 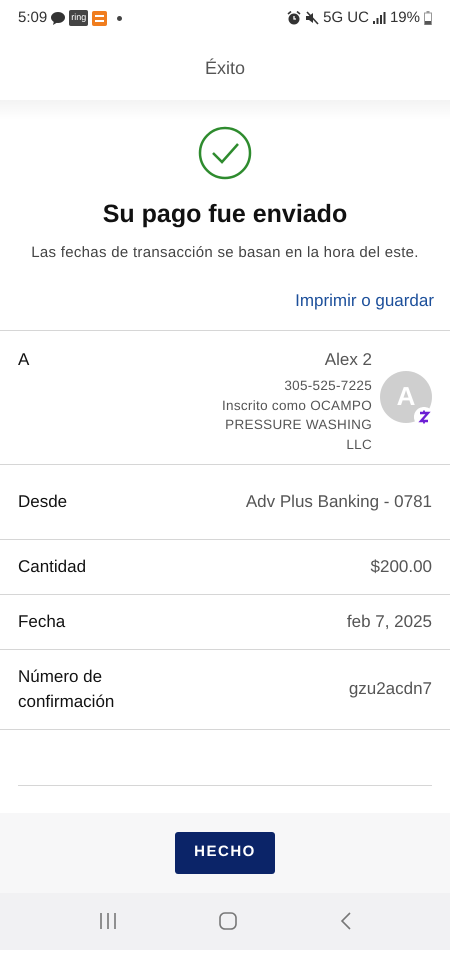 I want to click on zelle-badge-icon, so click(x=424, y=416).